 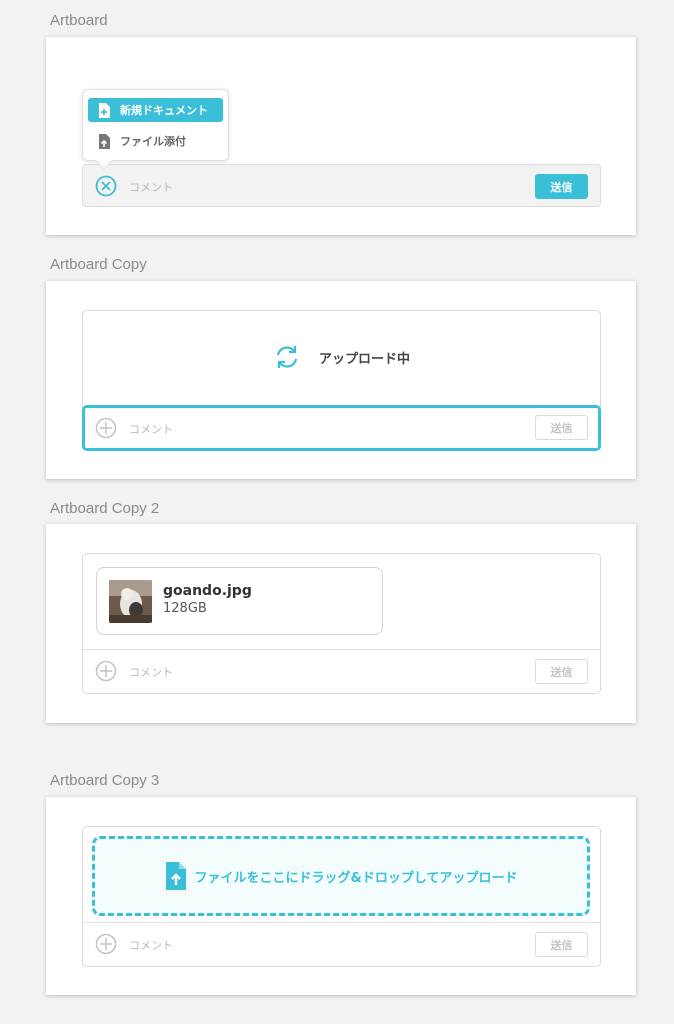 What do you see at coordinates (106, 186) in the screenshot?
I see `close-circle-icon` at bounding box center [106, 186].